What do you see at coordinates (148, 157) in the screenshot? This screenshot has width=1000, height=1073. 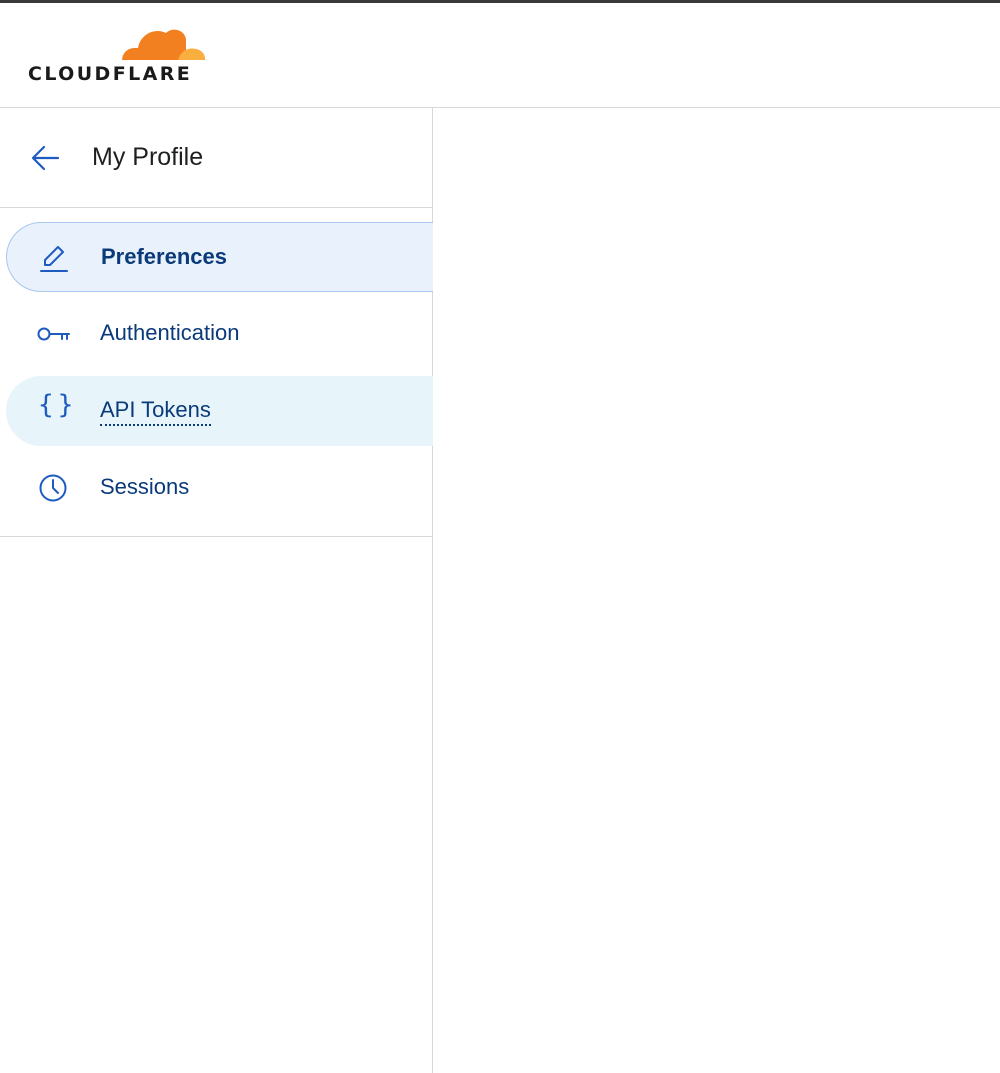 I see `page-title: My Profile` at bounding box center [148, 157].